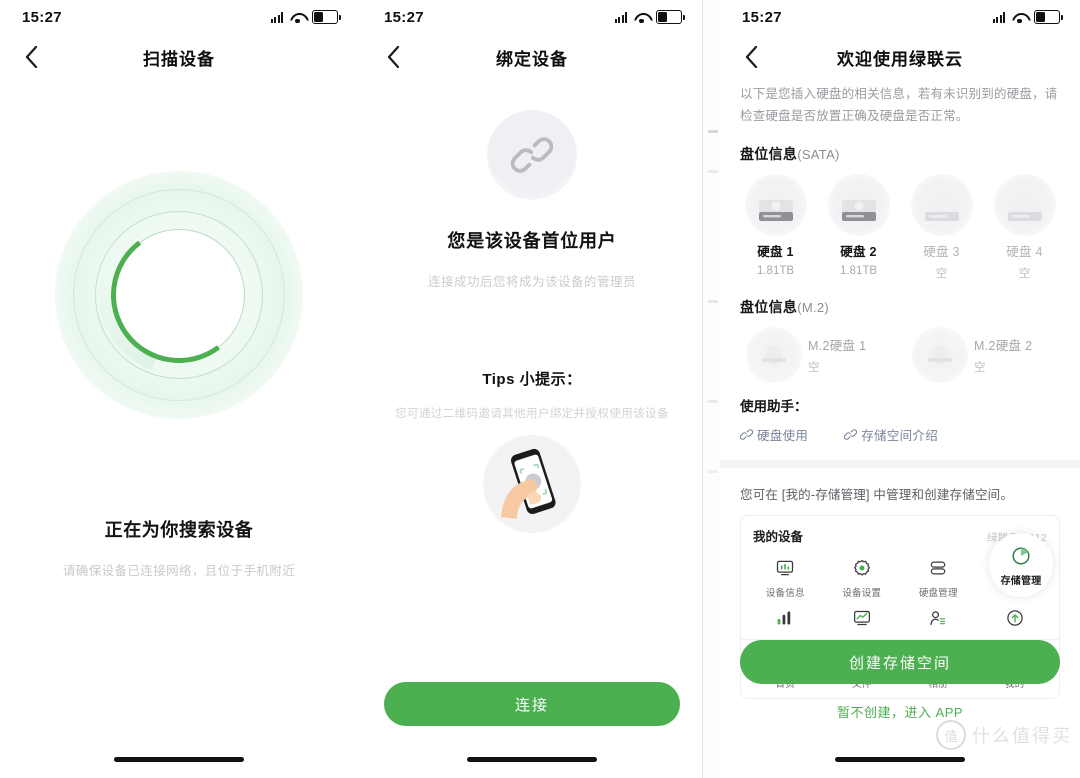 This screenshot has height=778, width=1080. I want to click on helper-link-storage-intro: 存储空间介绍, so click(891, 434).